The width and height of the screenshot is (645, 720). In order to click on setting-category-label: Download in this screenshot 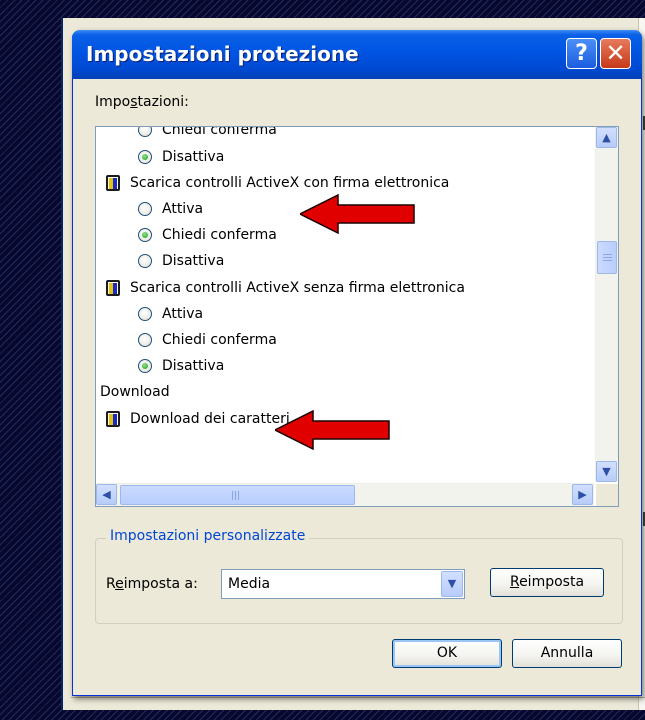, I will do `click(135, 392)`.